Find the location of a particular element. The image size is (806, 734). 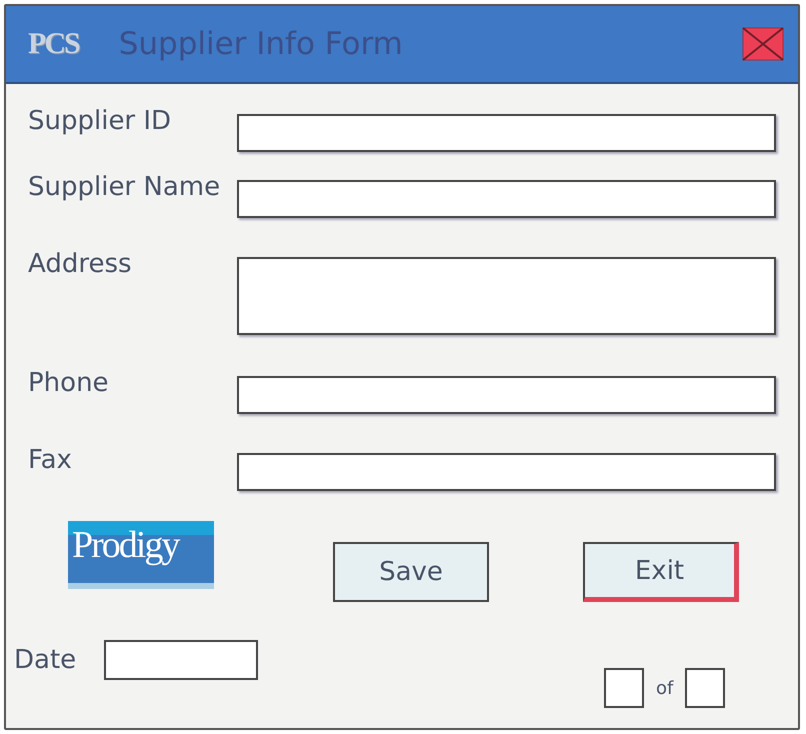

app-logo: PCS is located at coordinates (53, 44).